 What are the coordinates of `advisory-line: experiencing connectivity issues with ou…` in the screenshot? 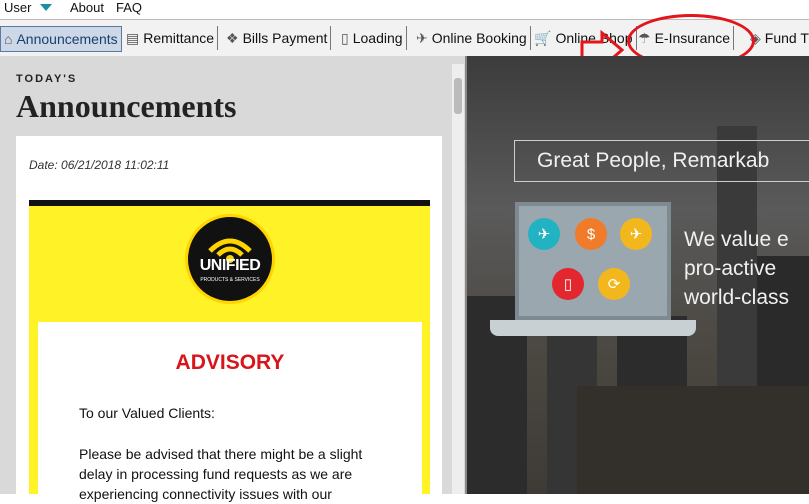 It's located at (205, 494).